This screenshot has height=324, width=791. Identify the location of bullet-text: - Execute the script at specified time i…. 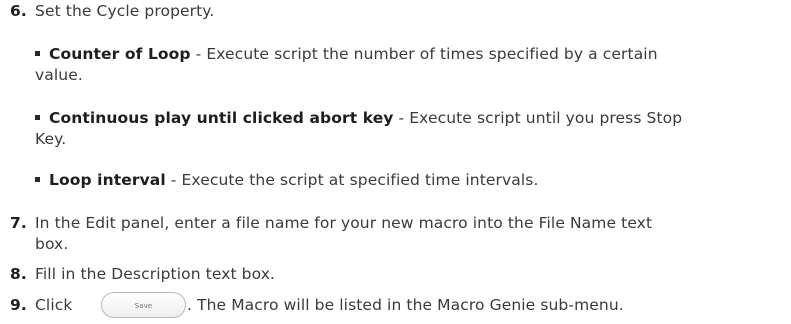
(352, 180).